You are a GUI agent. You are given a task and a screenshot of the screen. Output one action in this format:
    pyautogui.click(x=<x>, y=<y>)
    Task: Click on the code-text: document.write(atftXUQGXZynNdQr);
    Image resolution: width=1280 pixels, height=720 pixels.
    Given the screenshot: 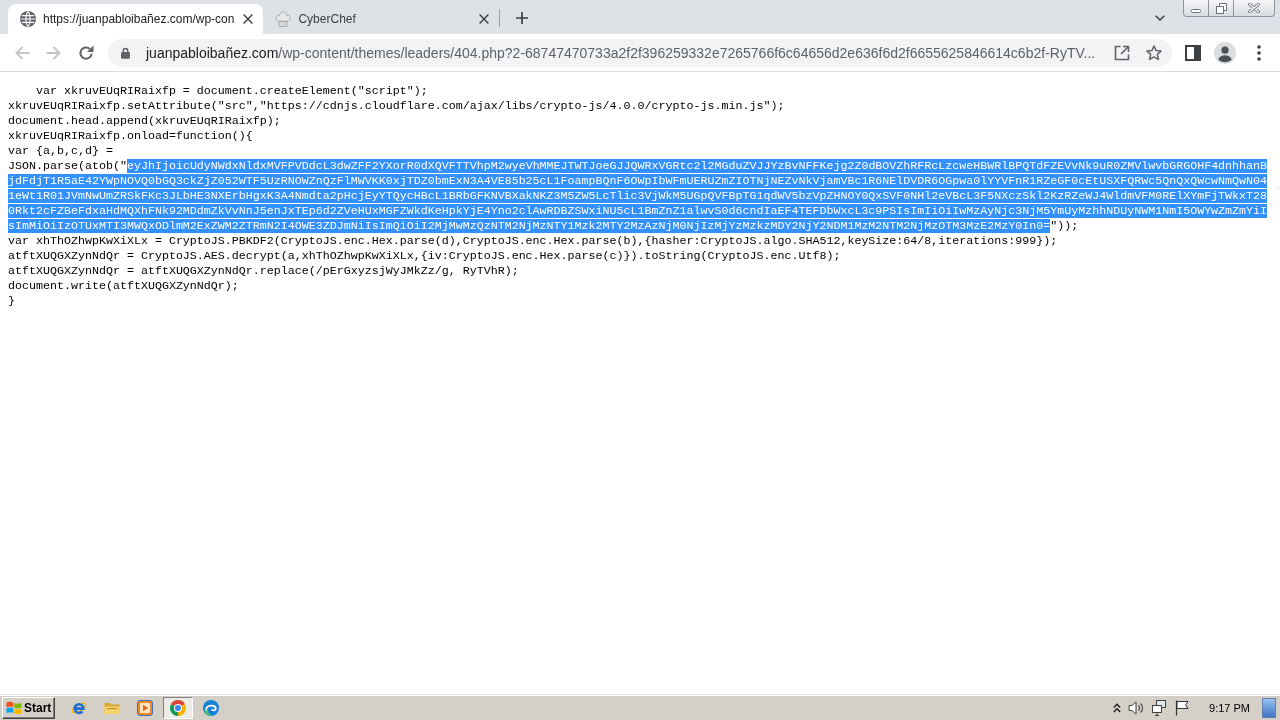 What is the action you would take?
    pyautogui.click(x=123, y=286)
    